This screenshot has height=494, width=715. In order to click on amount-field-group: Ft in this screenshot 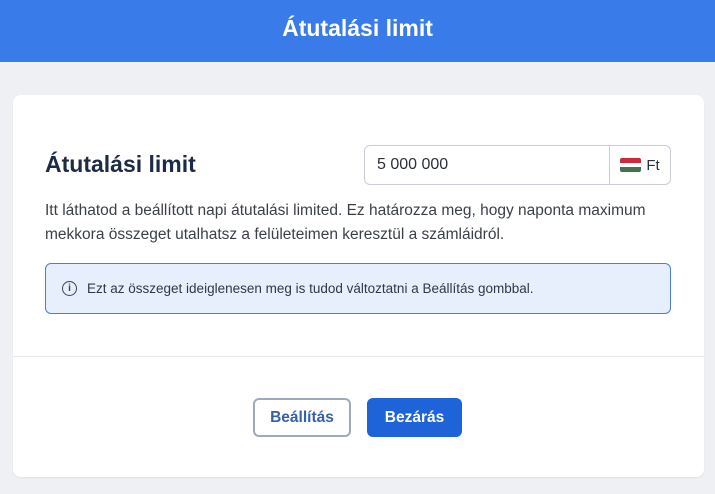, I will do `click(517, 165)`.